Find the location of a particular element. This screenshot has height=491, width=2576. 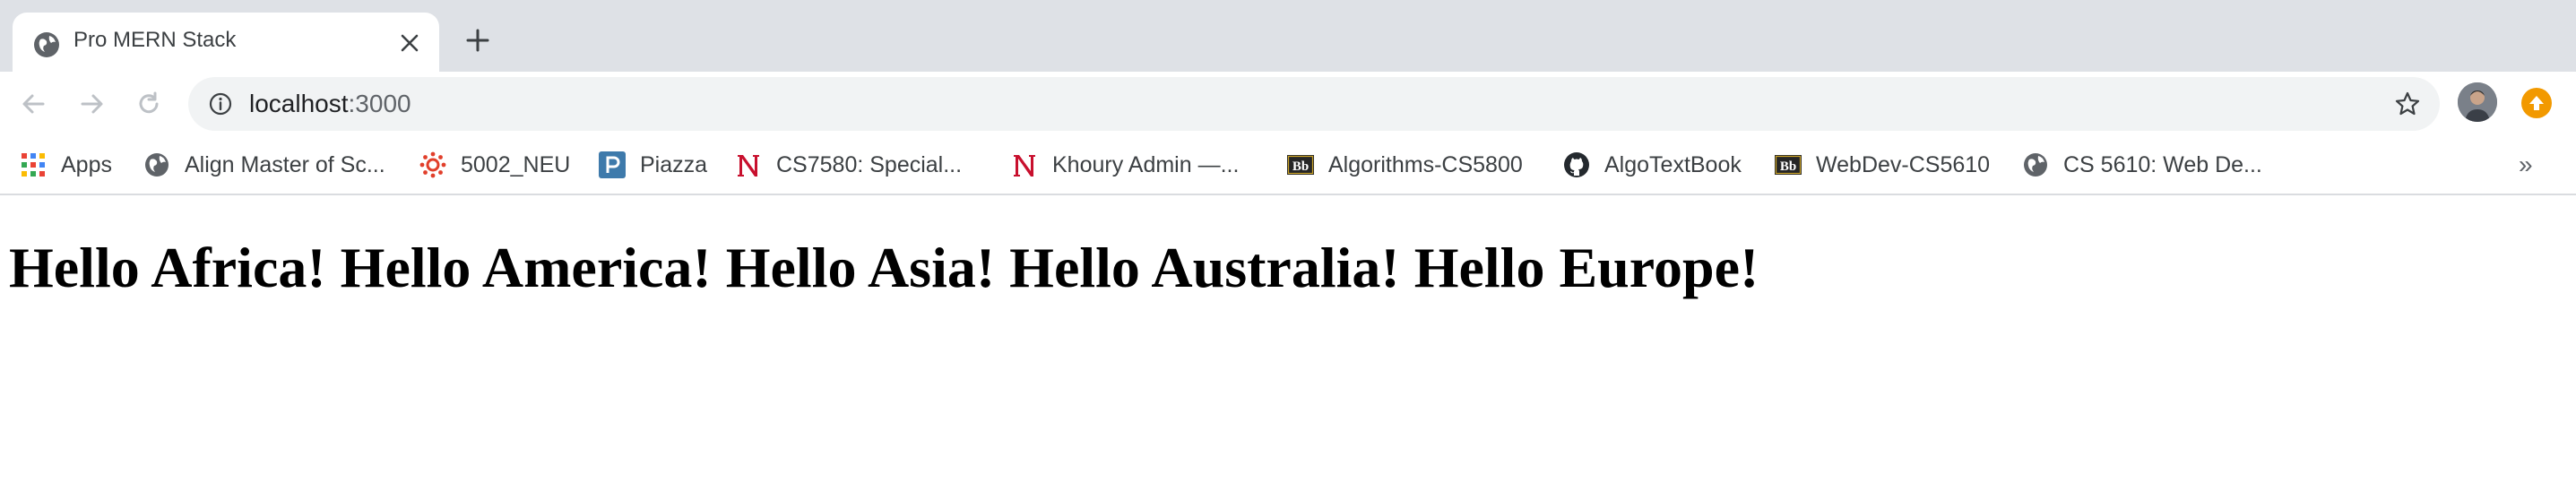

bookmark-webdev-cs5610: Bb WebDev-CS5610 is located at coordinates (1882, 165).